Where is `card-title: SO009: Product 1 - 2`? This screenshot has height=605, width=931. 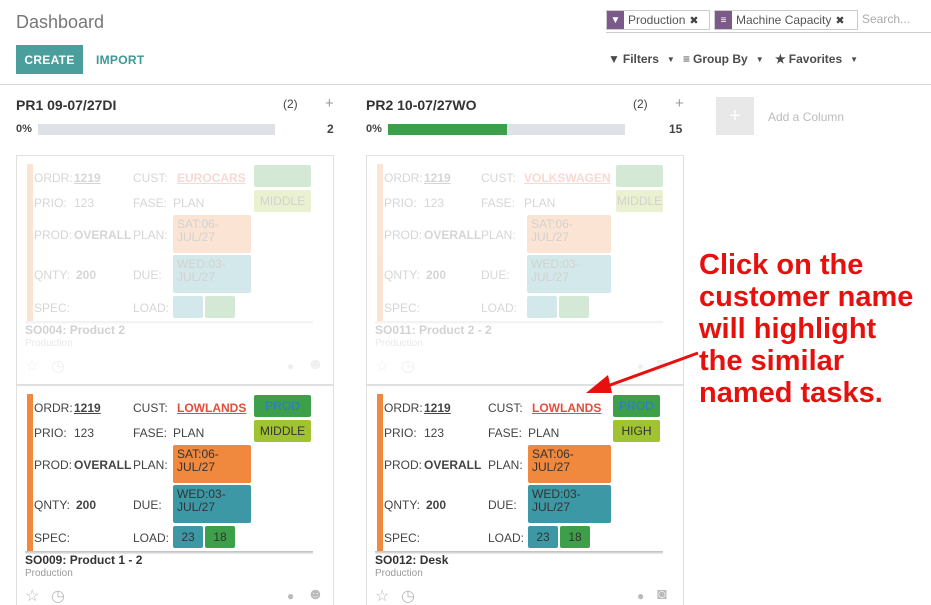 card-title: SO009: Product 1 - 2 is located at coordinates (83, 560).